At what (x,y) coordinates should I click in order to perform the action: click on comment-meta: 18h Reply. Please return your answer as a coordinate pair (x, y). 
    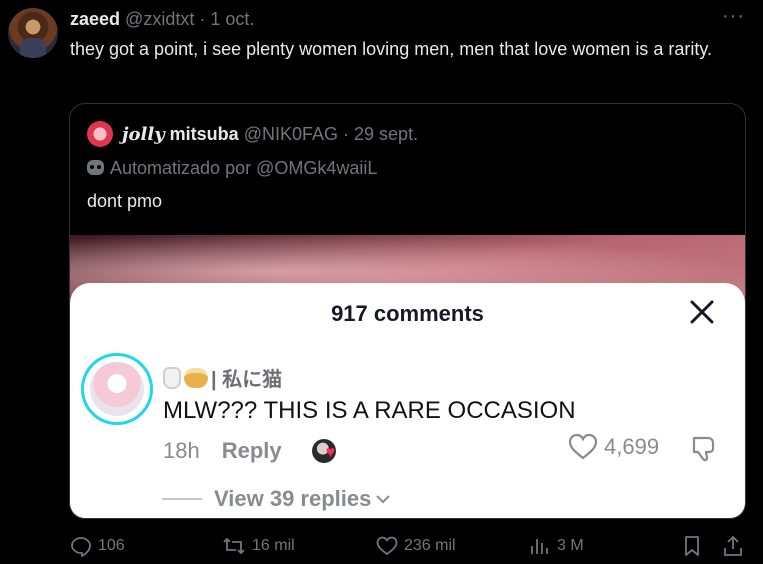
    Looking at the image, I should click on (249, 451).